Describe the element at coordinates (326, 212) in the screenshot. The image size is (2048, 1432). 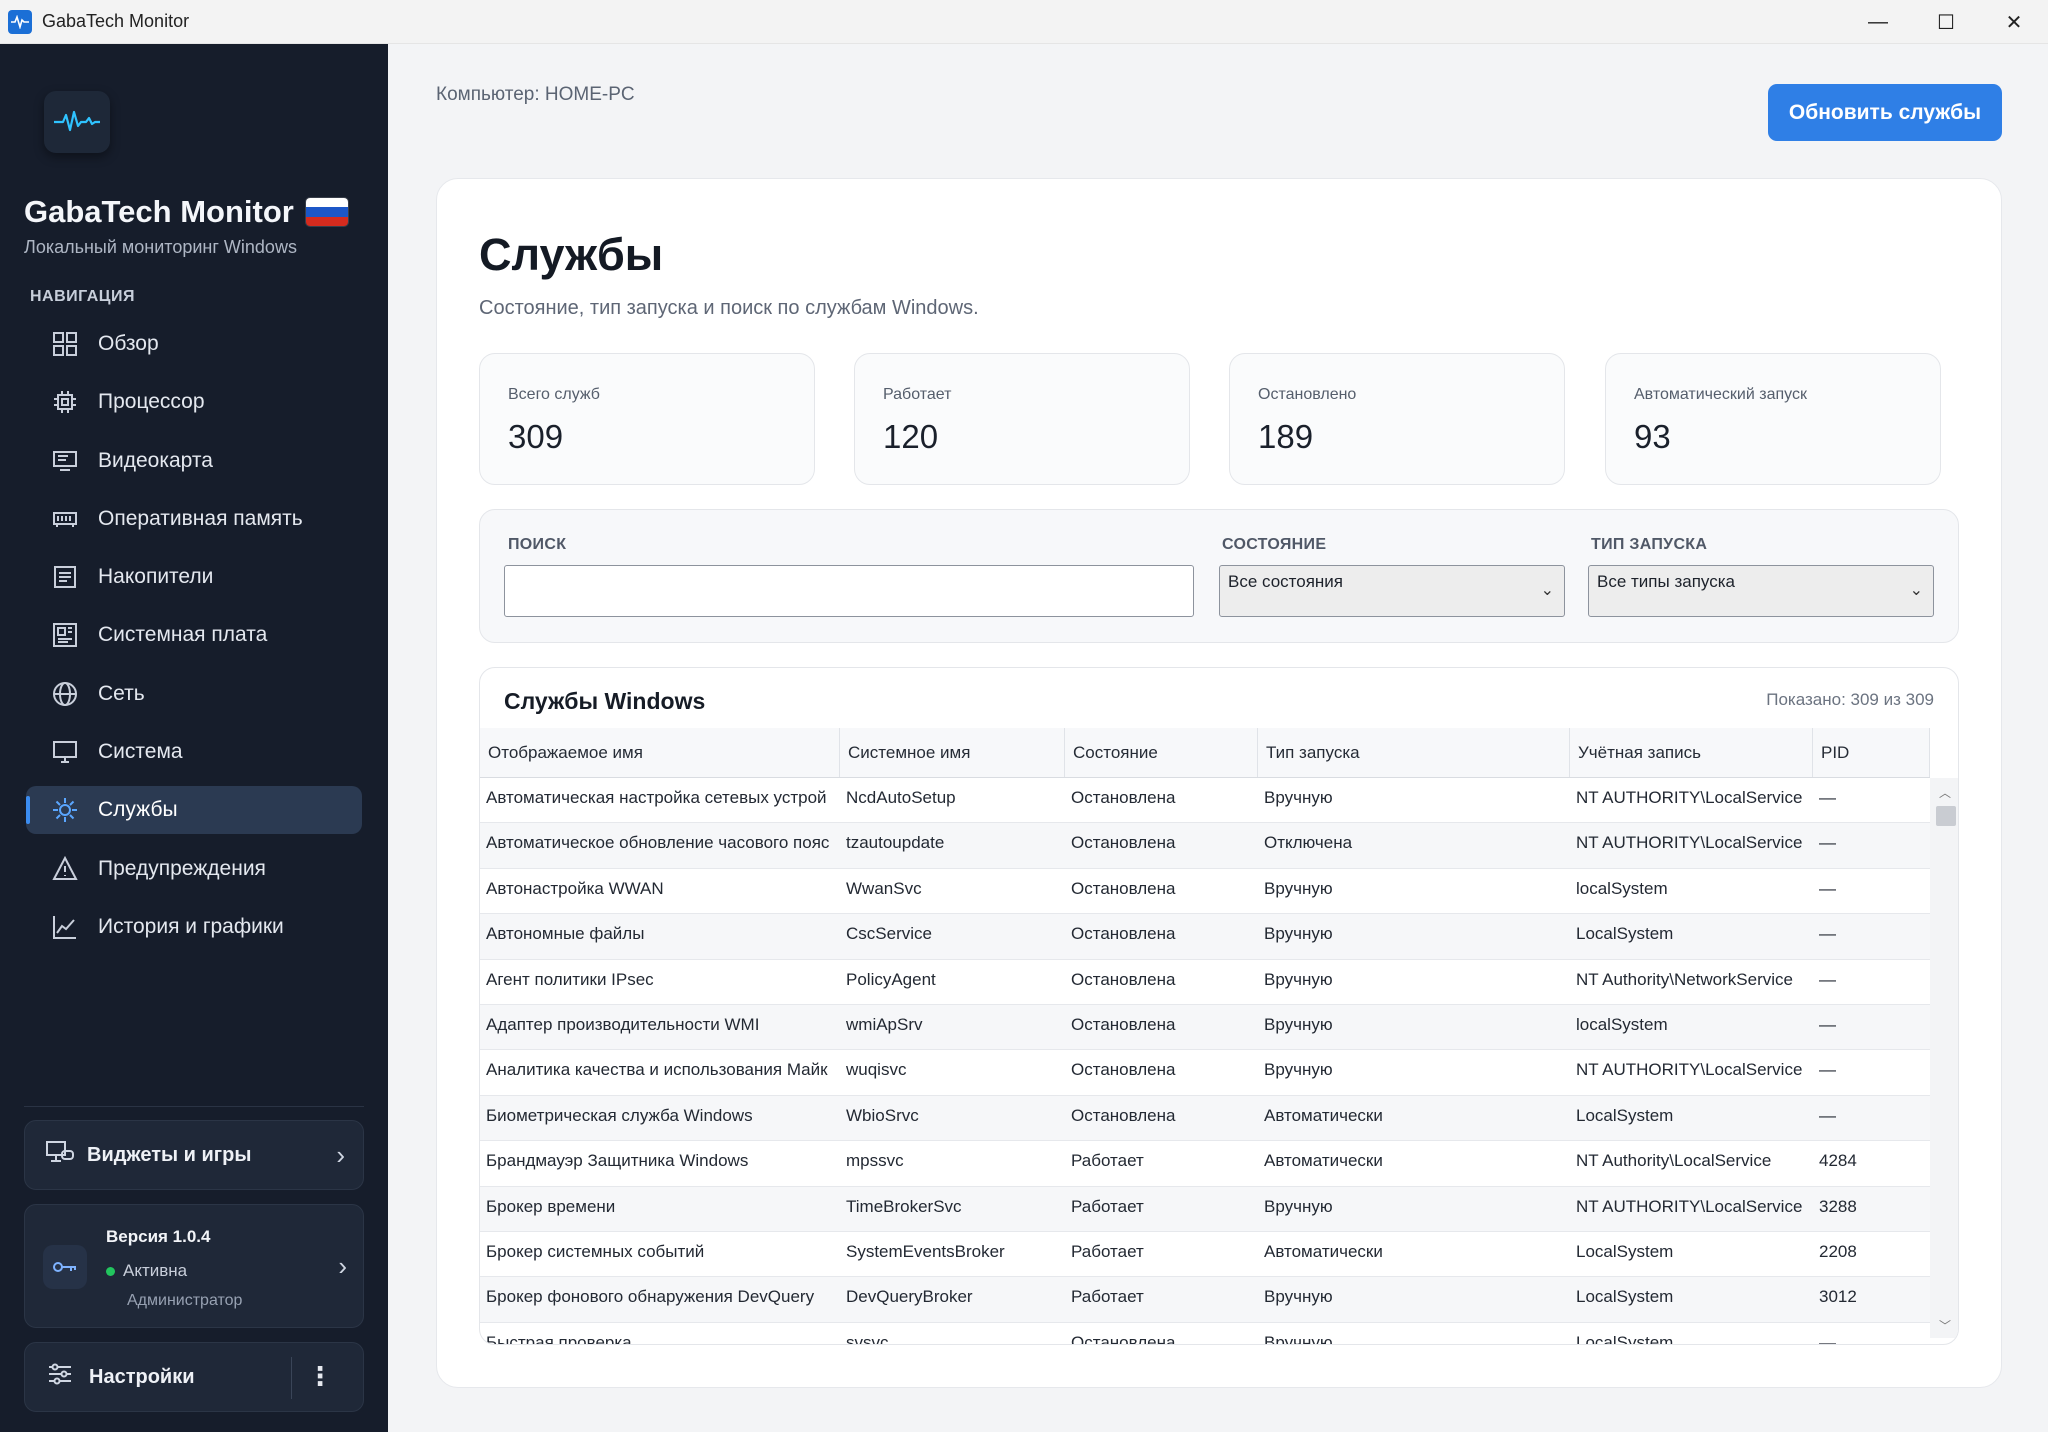
I see `russia-flag-icon` at that location.